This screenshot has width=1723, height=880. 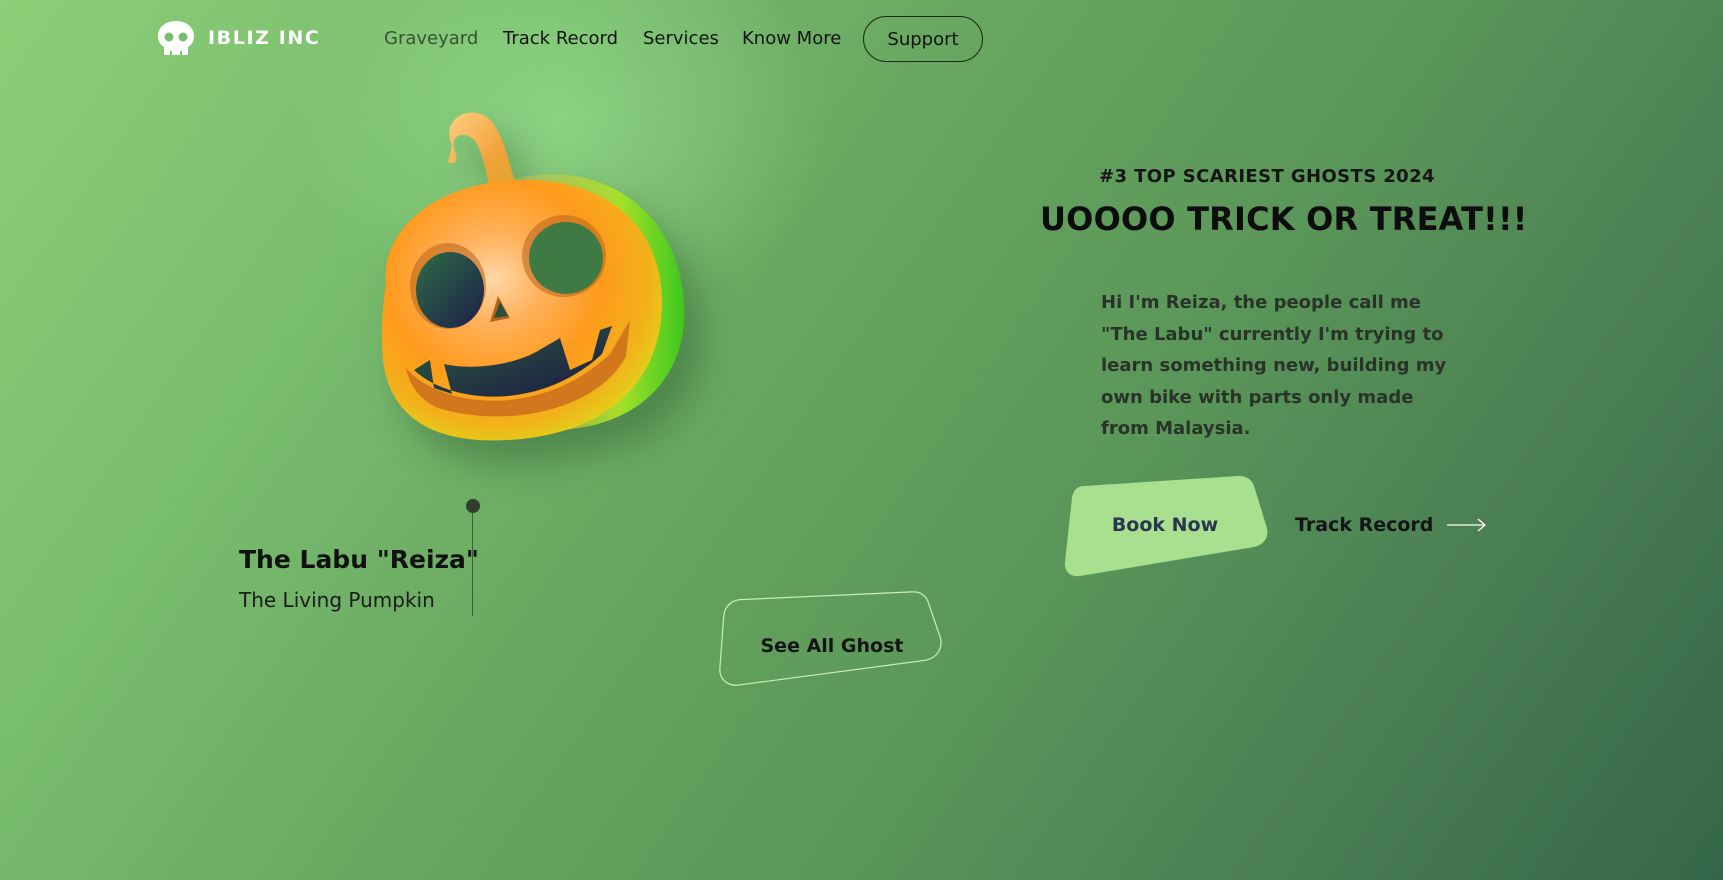 What do you see at coordinates (1284, 219) in the screenshot?
I see `hero-headline: UOOOO TRICK OR TREAT!!!` at bounding box center [1284, 219].